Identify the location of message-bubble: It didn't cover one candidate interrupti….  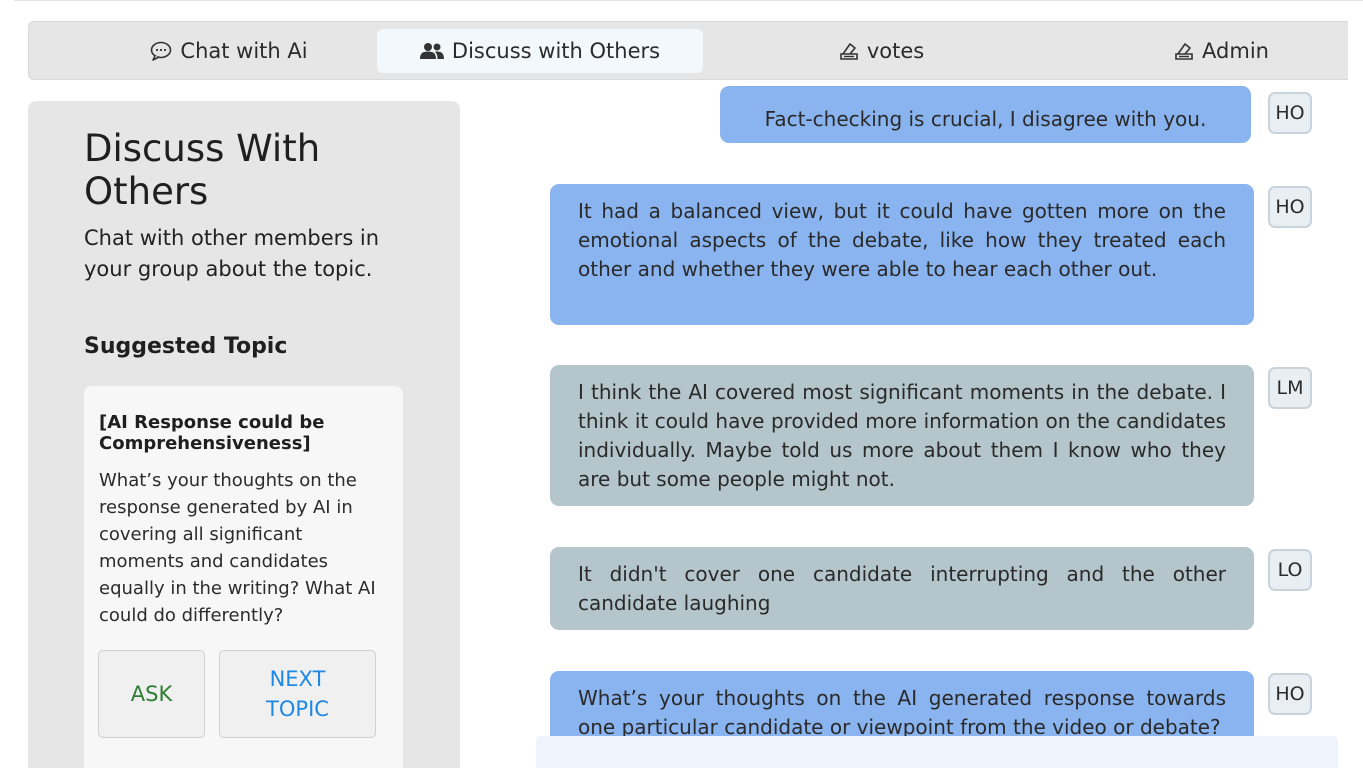
(902, 588).